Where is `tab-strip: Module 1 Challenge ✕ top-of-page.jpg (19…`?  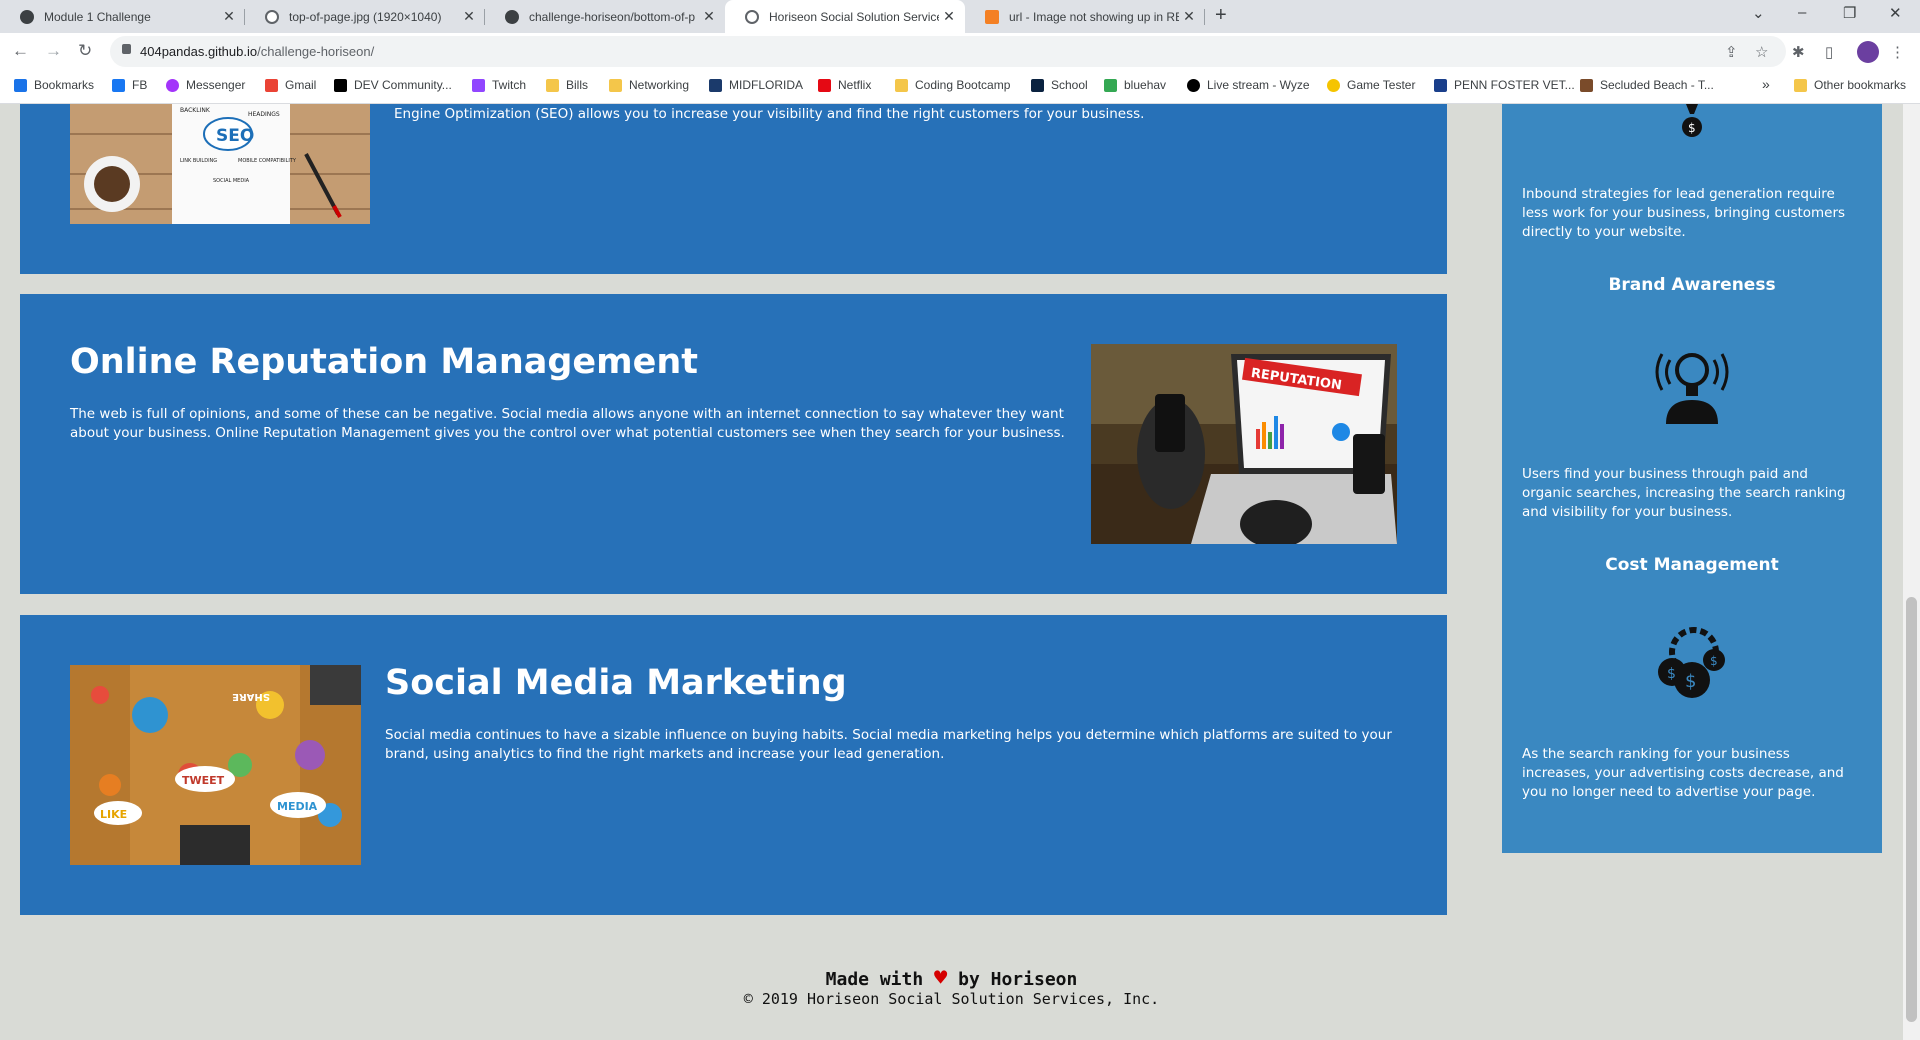 tab-strip: Module 1 Challenge ✕ top-of-page.jpg (19… is located at coordinates (960, 16).